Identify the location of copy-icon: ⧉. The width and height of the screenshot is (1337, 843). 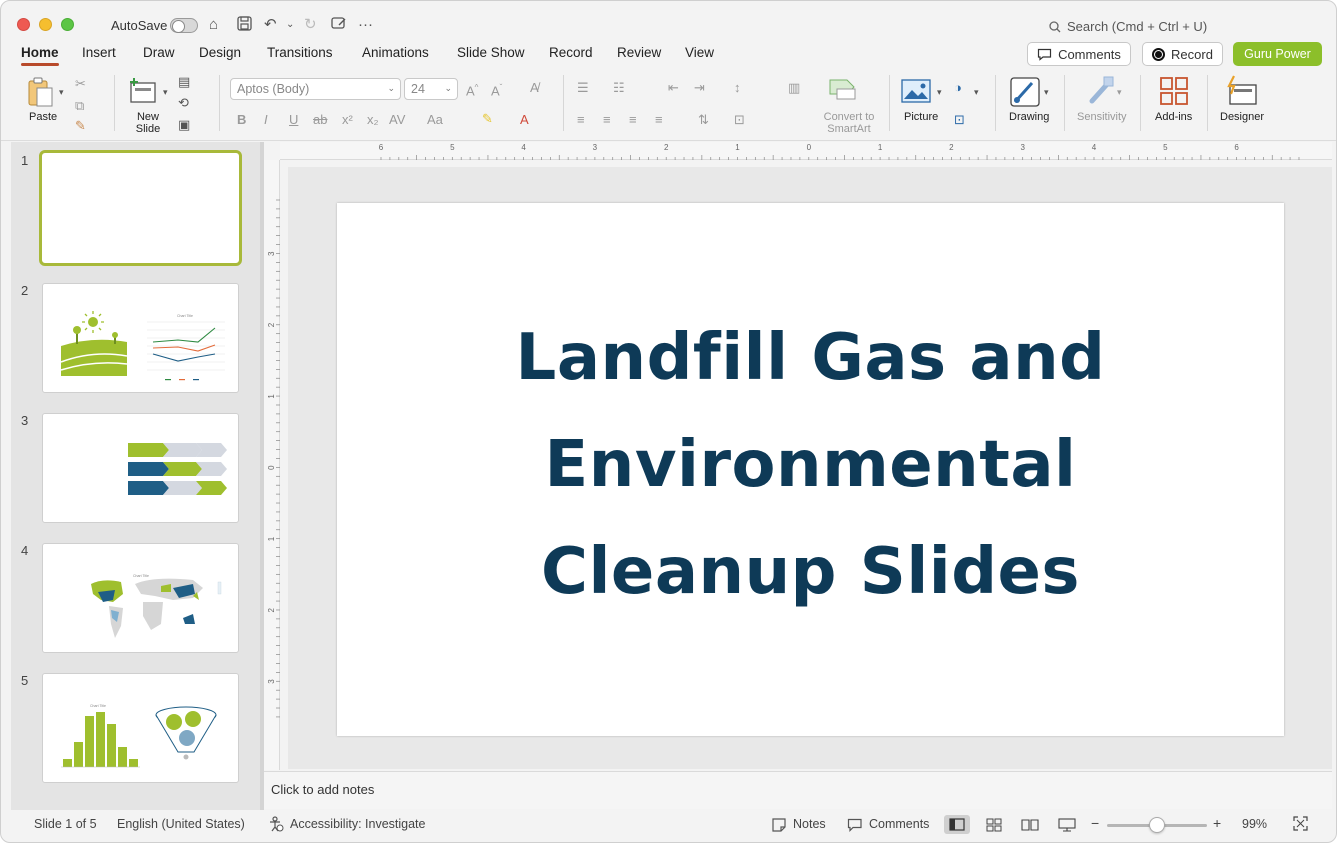
(79, 106).